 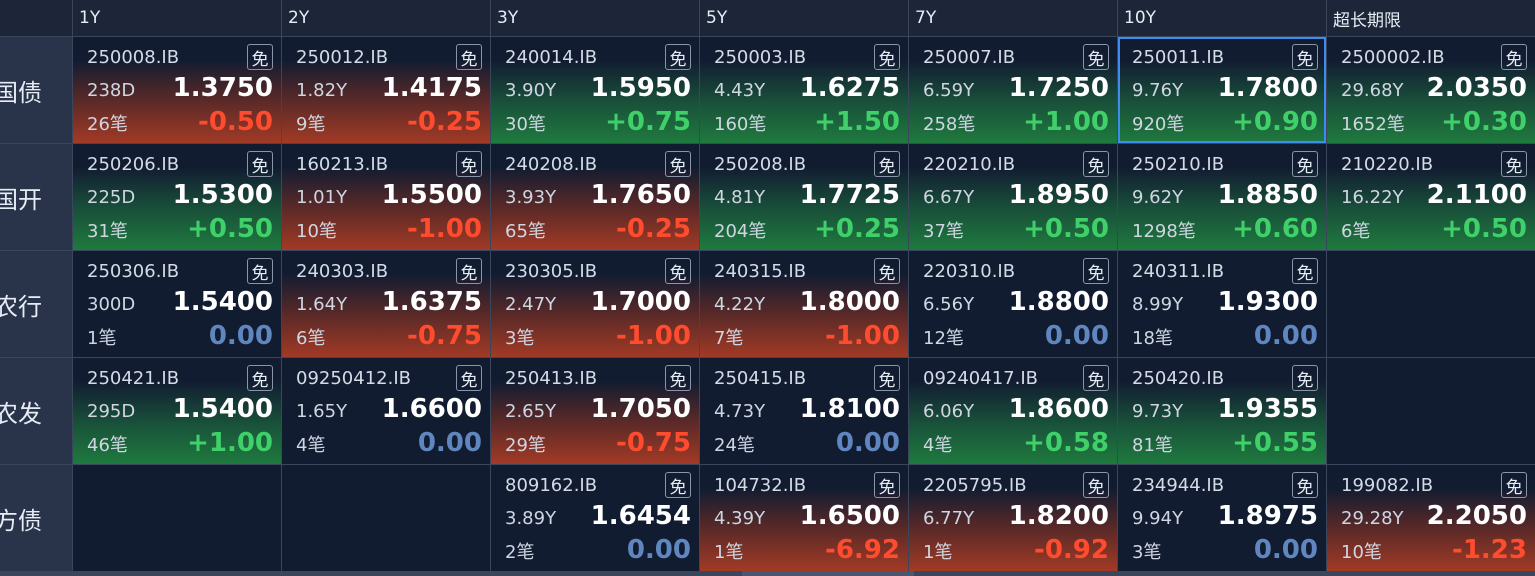 What do you see at coordinates (1225, 90) in the screenshot?
I see `quote-line-yield: 9.76Y 1.7800` at bounding box center [1225, 90].